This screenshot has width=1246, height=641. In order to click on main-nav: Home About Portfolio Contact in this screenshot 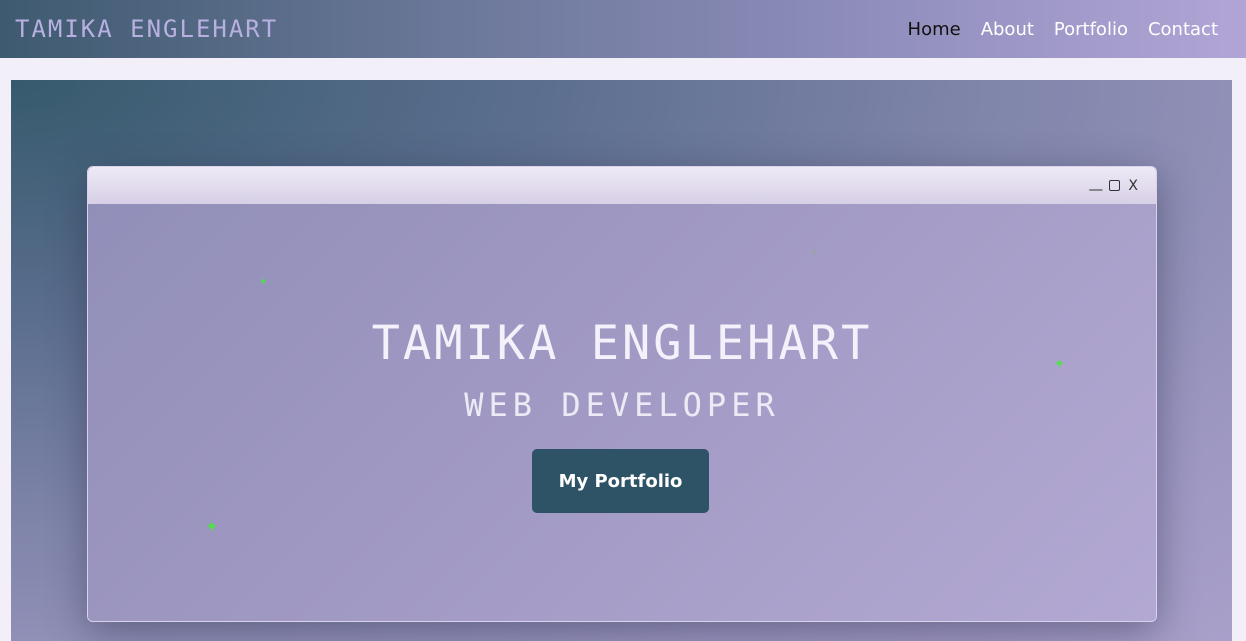, I will do `click(1053, 29)`.